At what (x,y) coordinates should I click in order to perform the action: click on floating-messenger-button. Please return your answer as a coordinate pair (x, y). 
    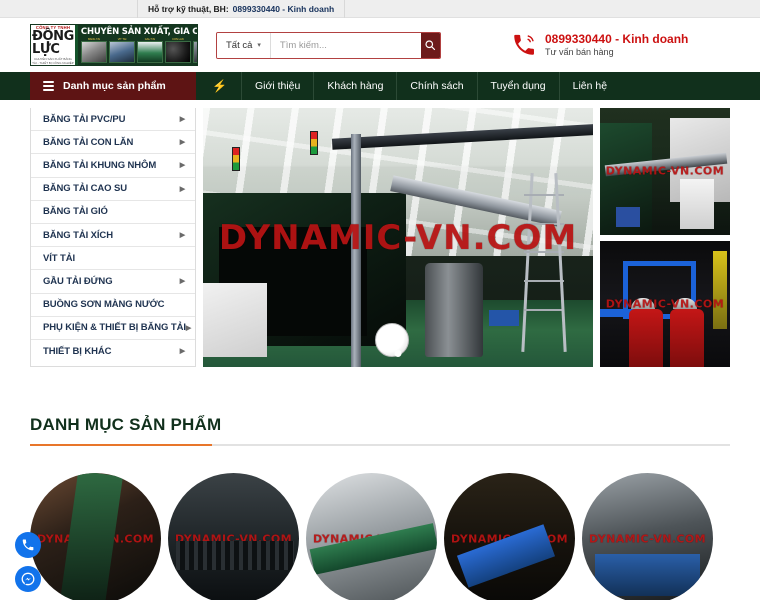
    Looking at the image, I should click on (28, 579).